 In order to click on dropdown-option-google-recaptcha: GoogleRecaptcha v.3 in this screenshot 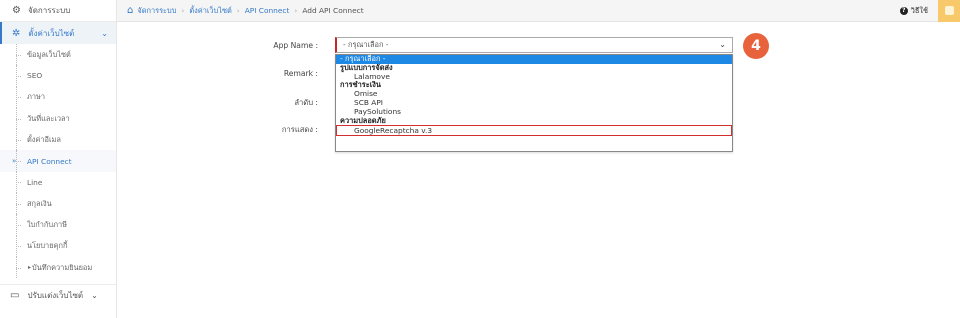, I will do `click(534, 131)`.